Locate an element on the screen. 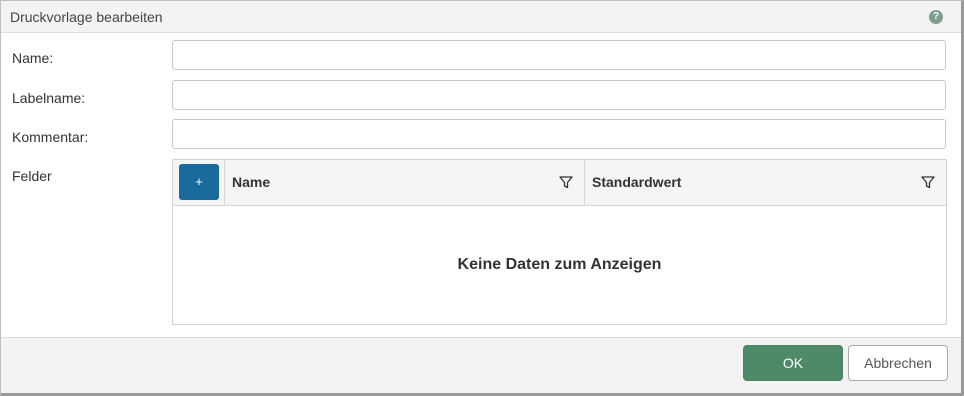  grid-empty-message: Keine Daten zum Anzeigen is located at coordinates (559, 264).